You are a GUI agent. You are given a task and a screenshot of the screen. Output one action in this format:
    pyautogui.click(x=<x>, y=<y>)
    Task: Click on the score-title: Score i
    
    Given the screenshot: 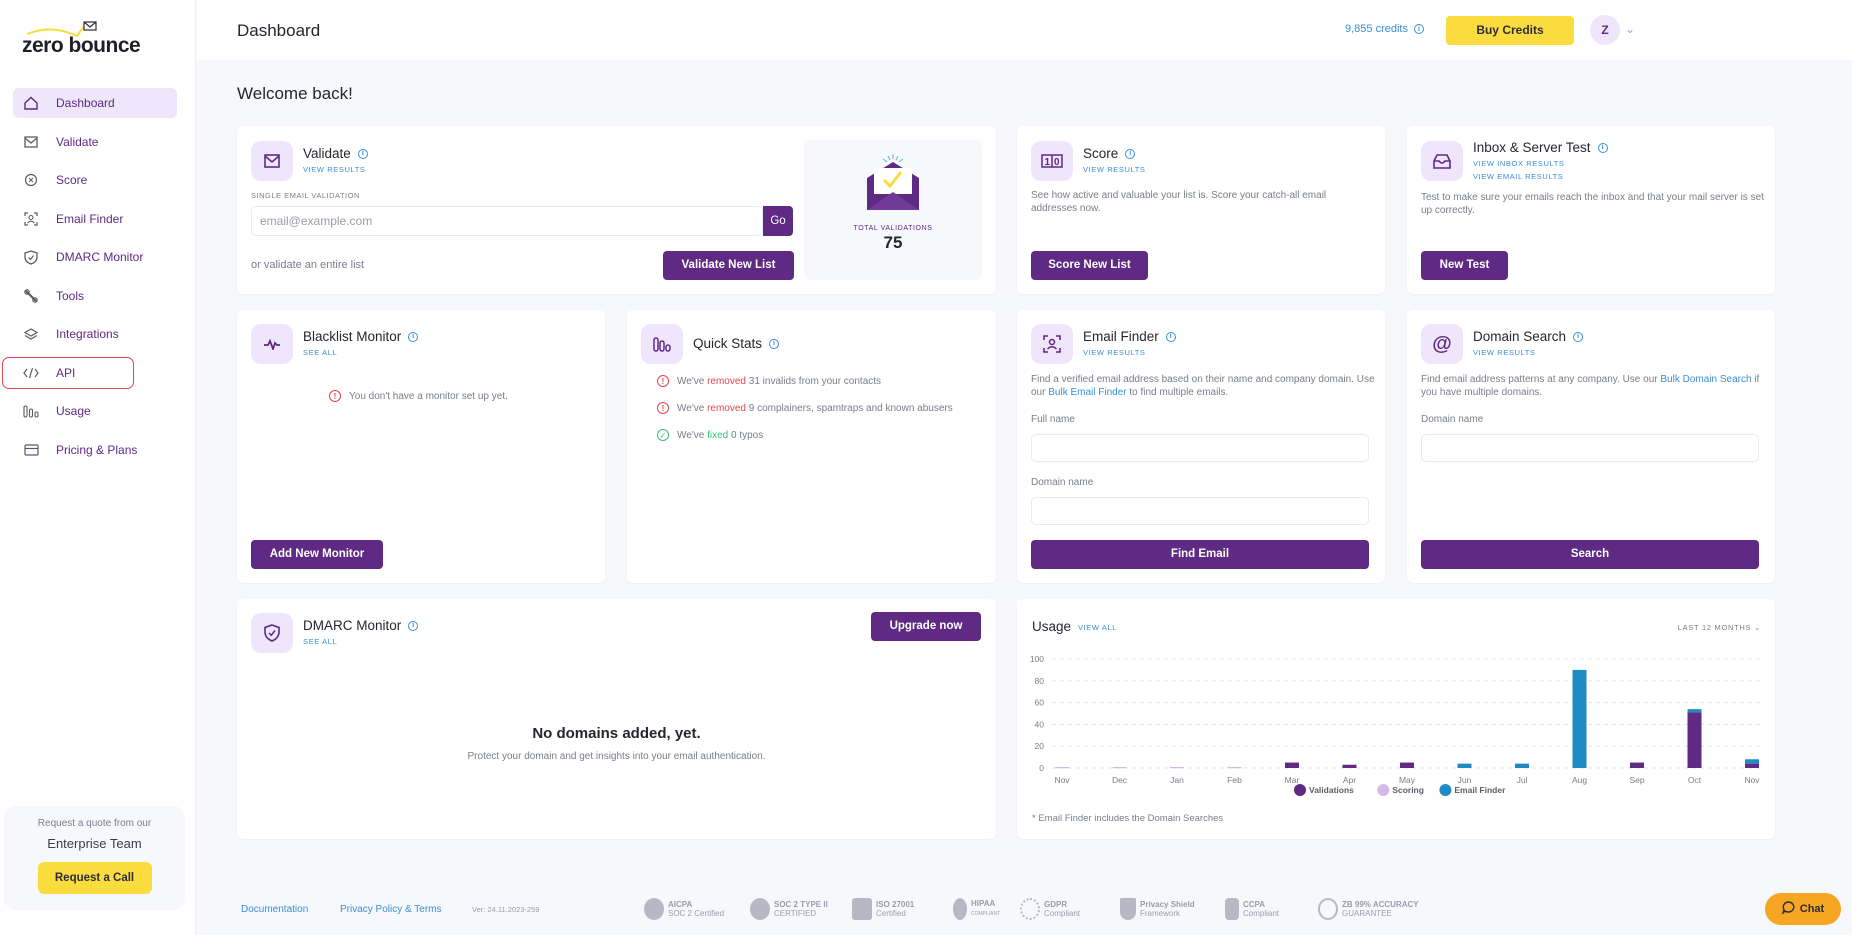 What is the action you would take?
    pyautogui.click(x=1109, y=153)
    